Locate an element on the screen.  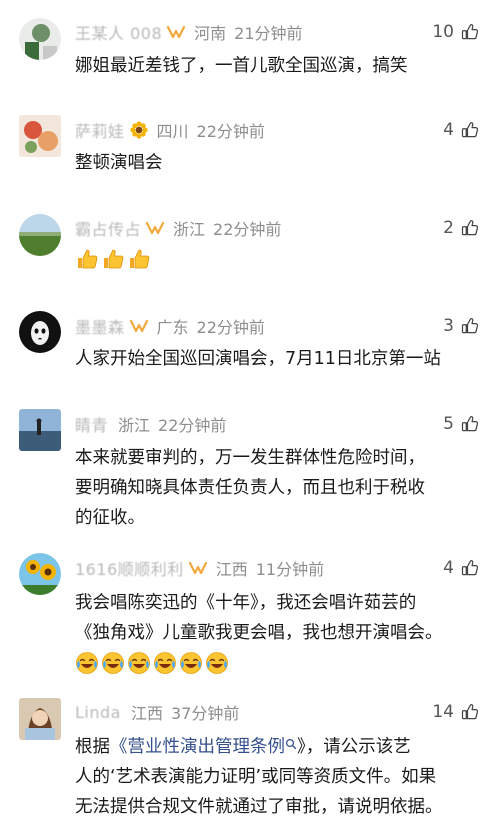
comment-meta: 睛青 浙江 22分钟前 is located at coordinates (150, 424).